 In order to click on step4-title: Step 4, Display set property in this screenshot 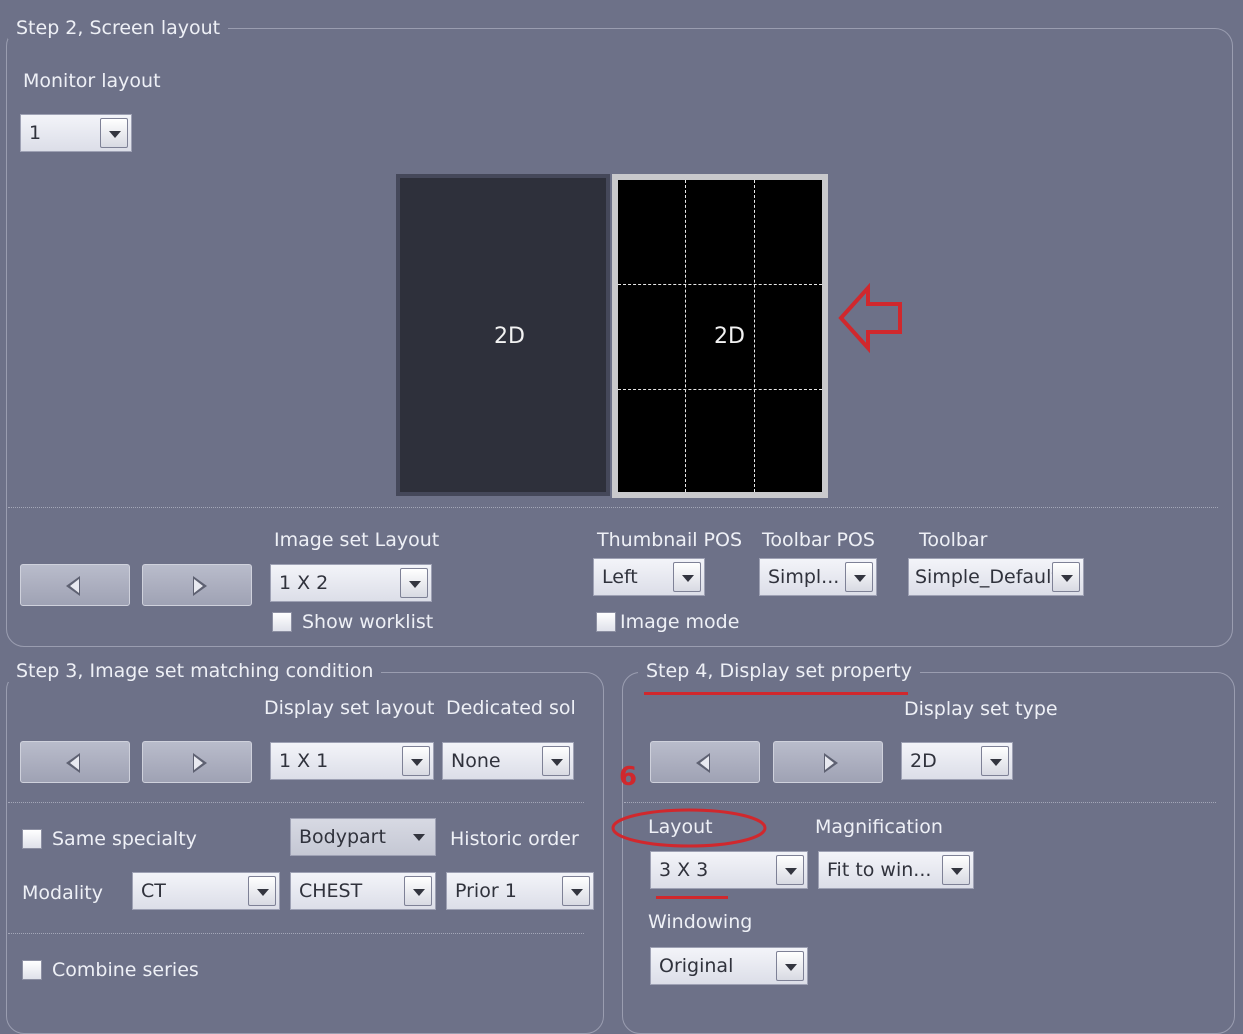, I will do `click(779, 671)`.